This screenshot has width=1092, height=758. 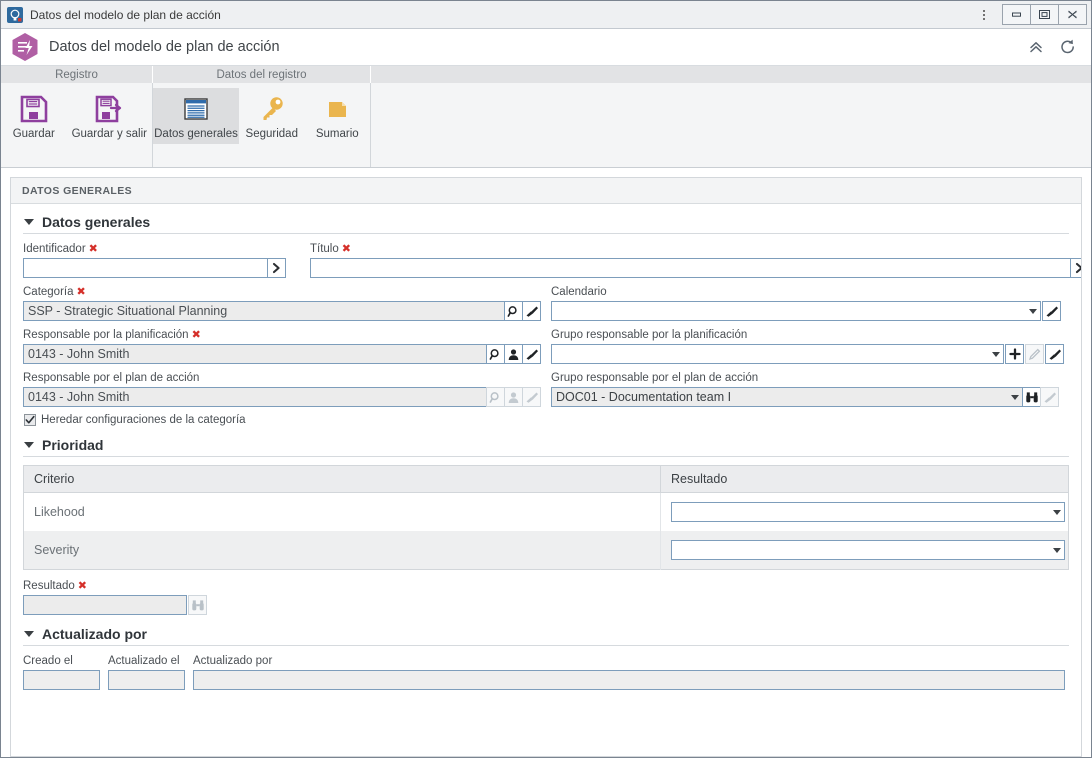 I want to click on cell-resultado-severity, so click(x=864, y=550).